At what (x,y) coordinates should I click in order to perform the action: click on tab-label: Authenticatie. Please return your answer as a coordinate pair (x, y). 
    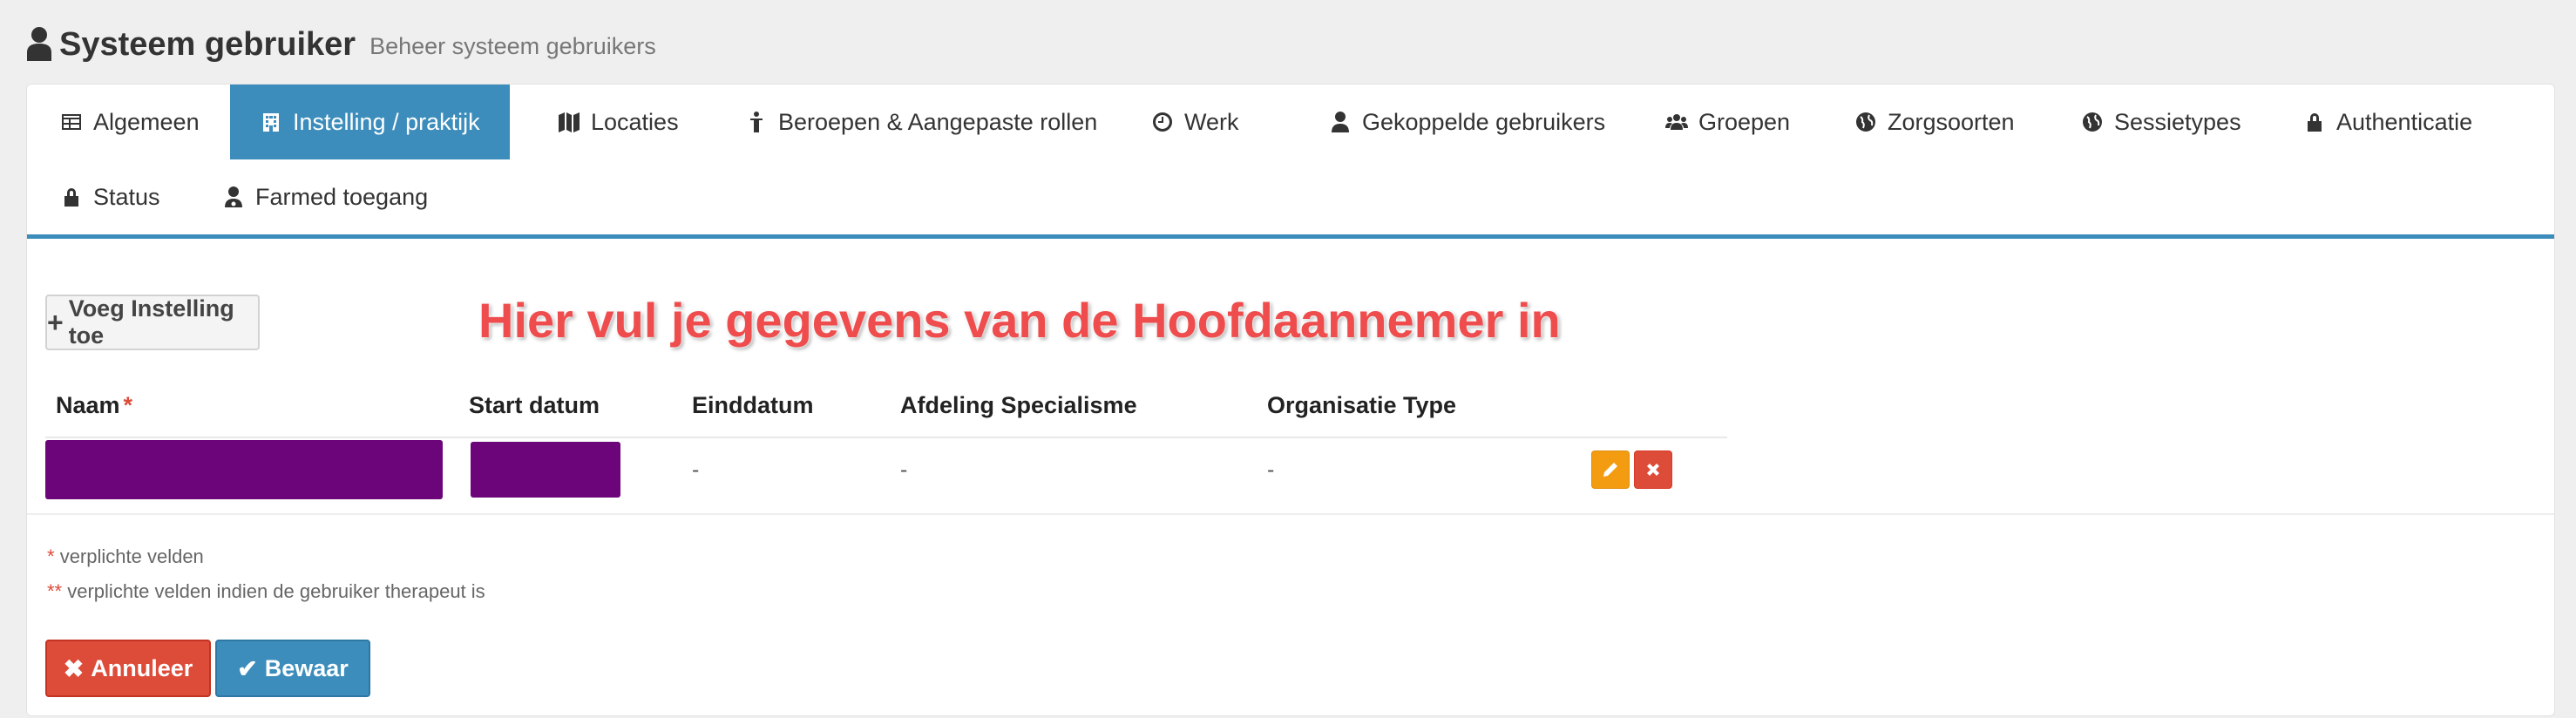
    Looking at the image, I should click on (2405, 121).